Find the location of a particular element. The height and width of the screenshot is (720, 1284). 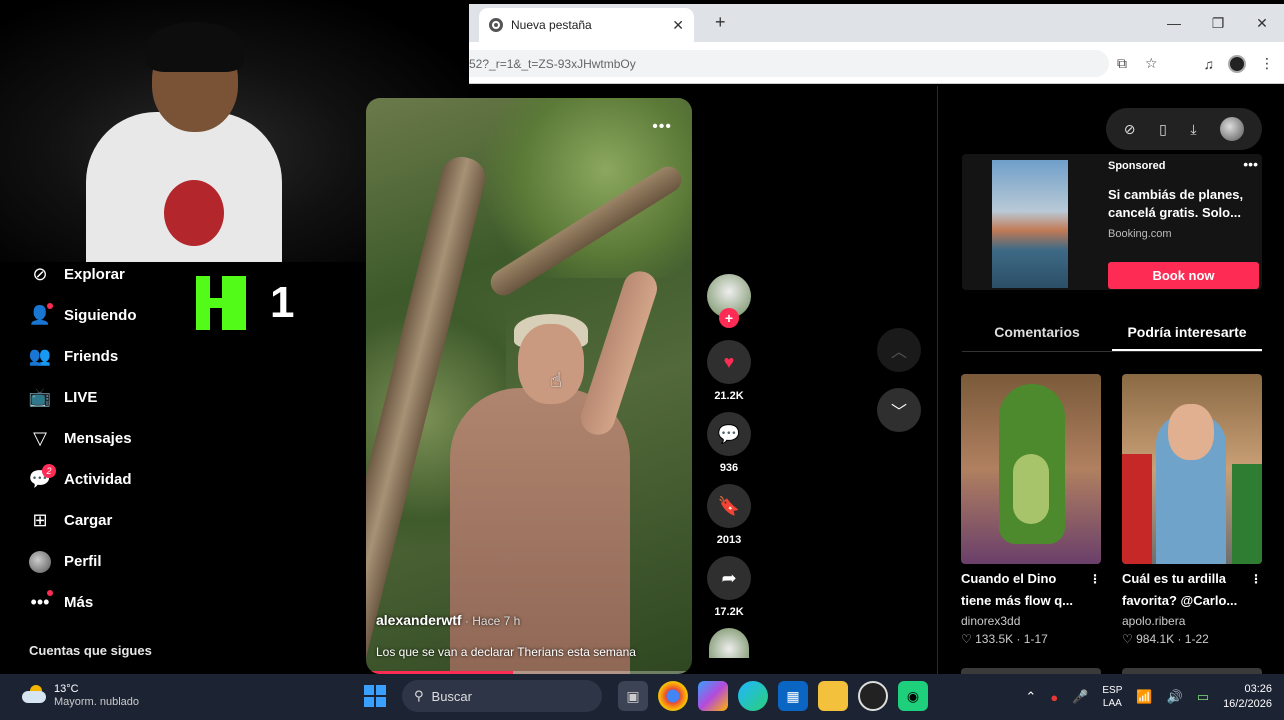

file-explorer-icon is located at coordinates (833, 696).